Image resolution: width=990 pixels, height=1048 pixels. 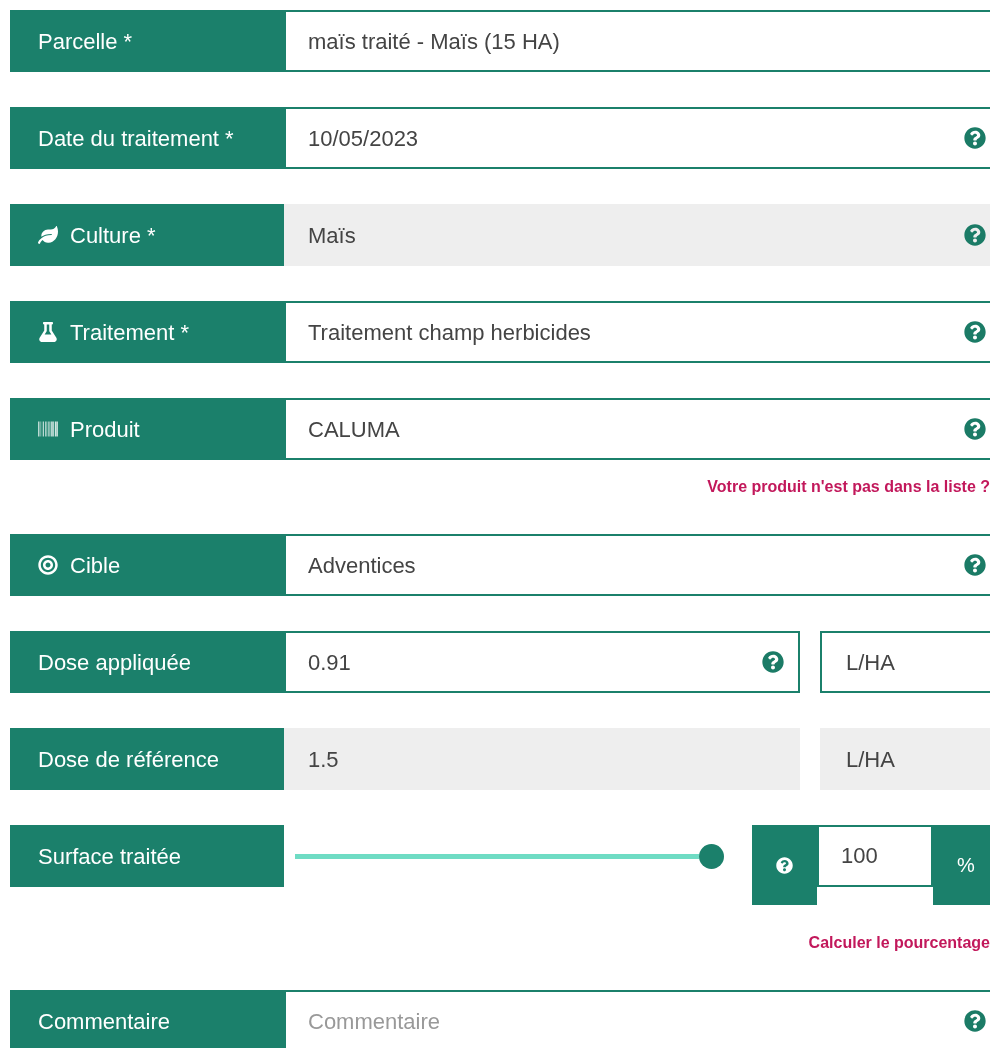 What do you see at coordinates (128, 759) in the screenshot?
I see `label-text: Dose de référence` at bounding box center [128, 759].